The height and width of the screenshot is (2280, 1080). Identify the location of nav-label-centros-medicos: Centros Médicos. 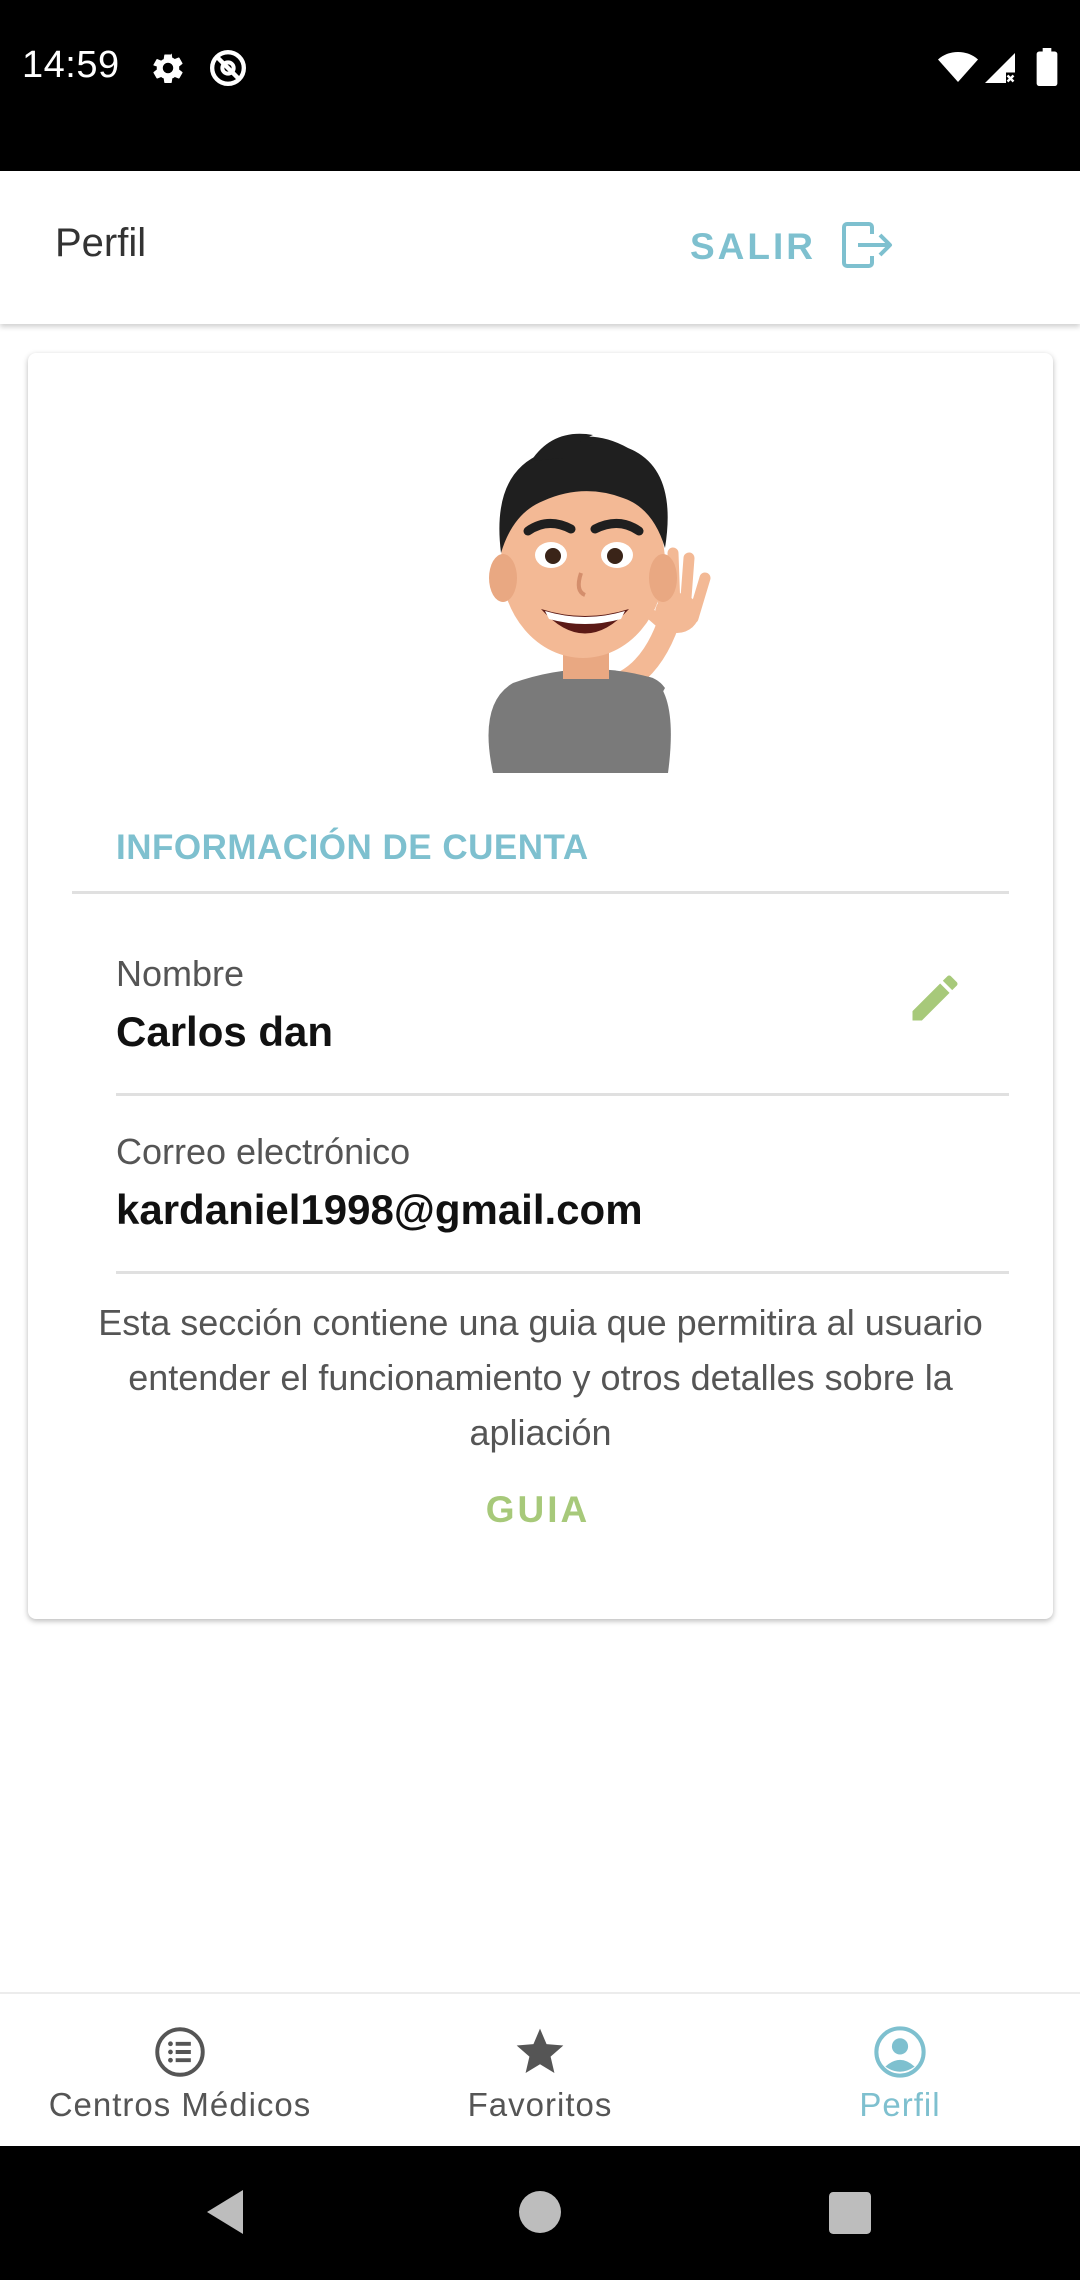
(180, 2104).